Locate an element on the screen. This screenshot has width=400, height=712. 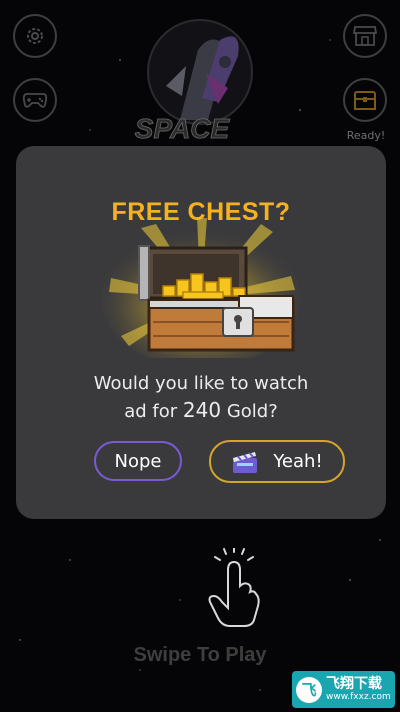
game-logo: SPACE is located at coordinates (197, 87).